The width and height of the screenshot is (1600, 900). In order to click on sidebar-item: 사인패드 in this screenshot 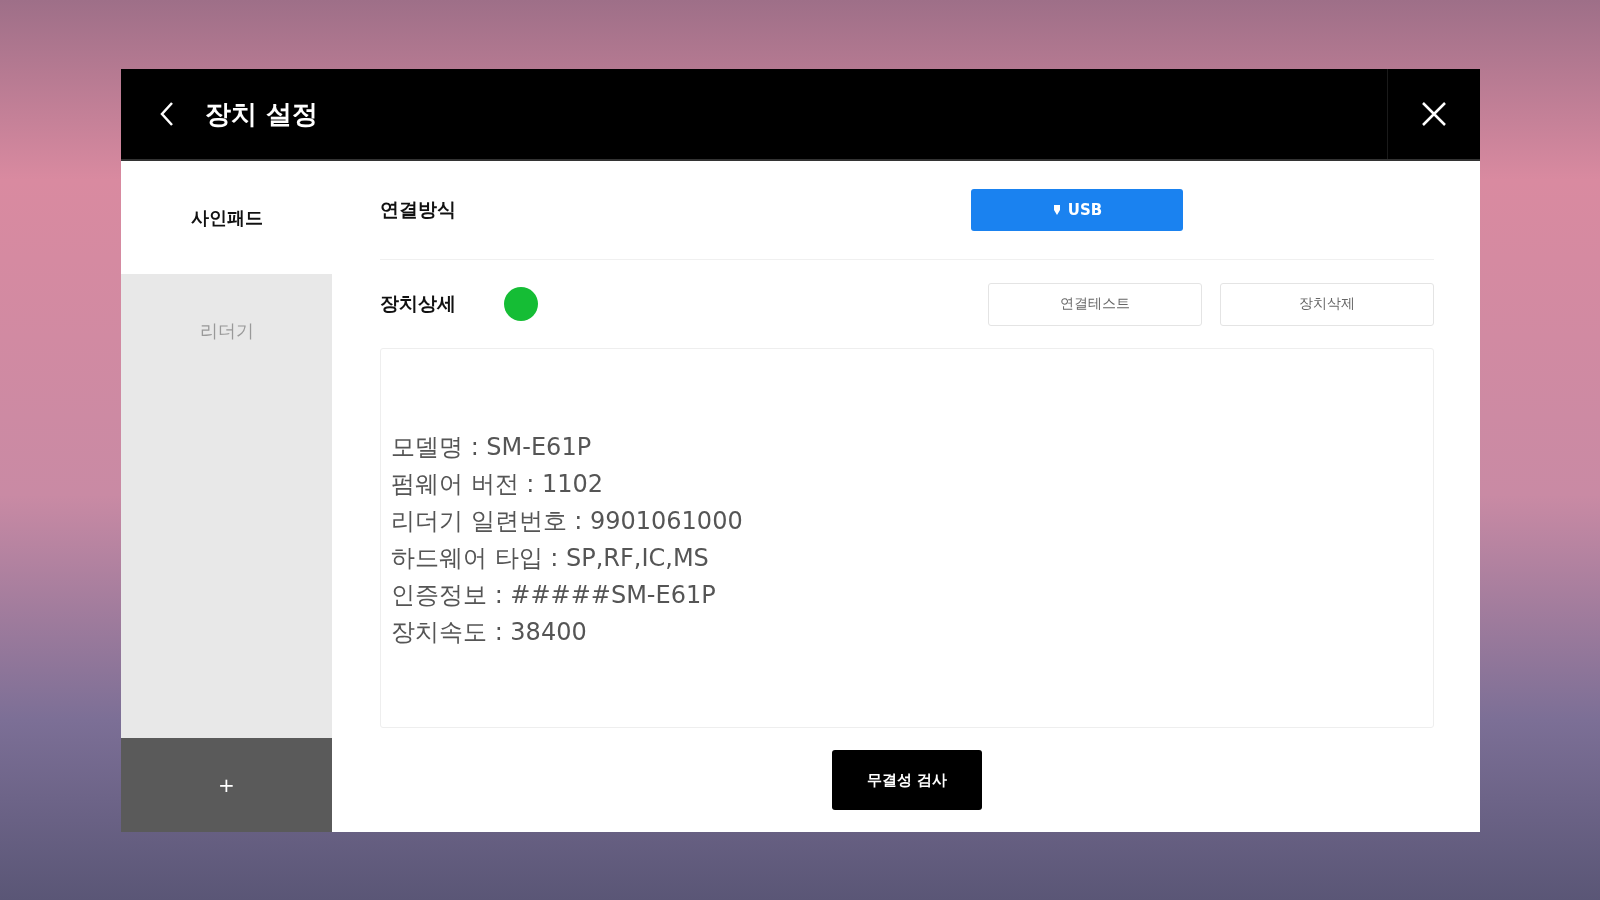, I will do `click(226, 217)`.